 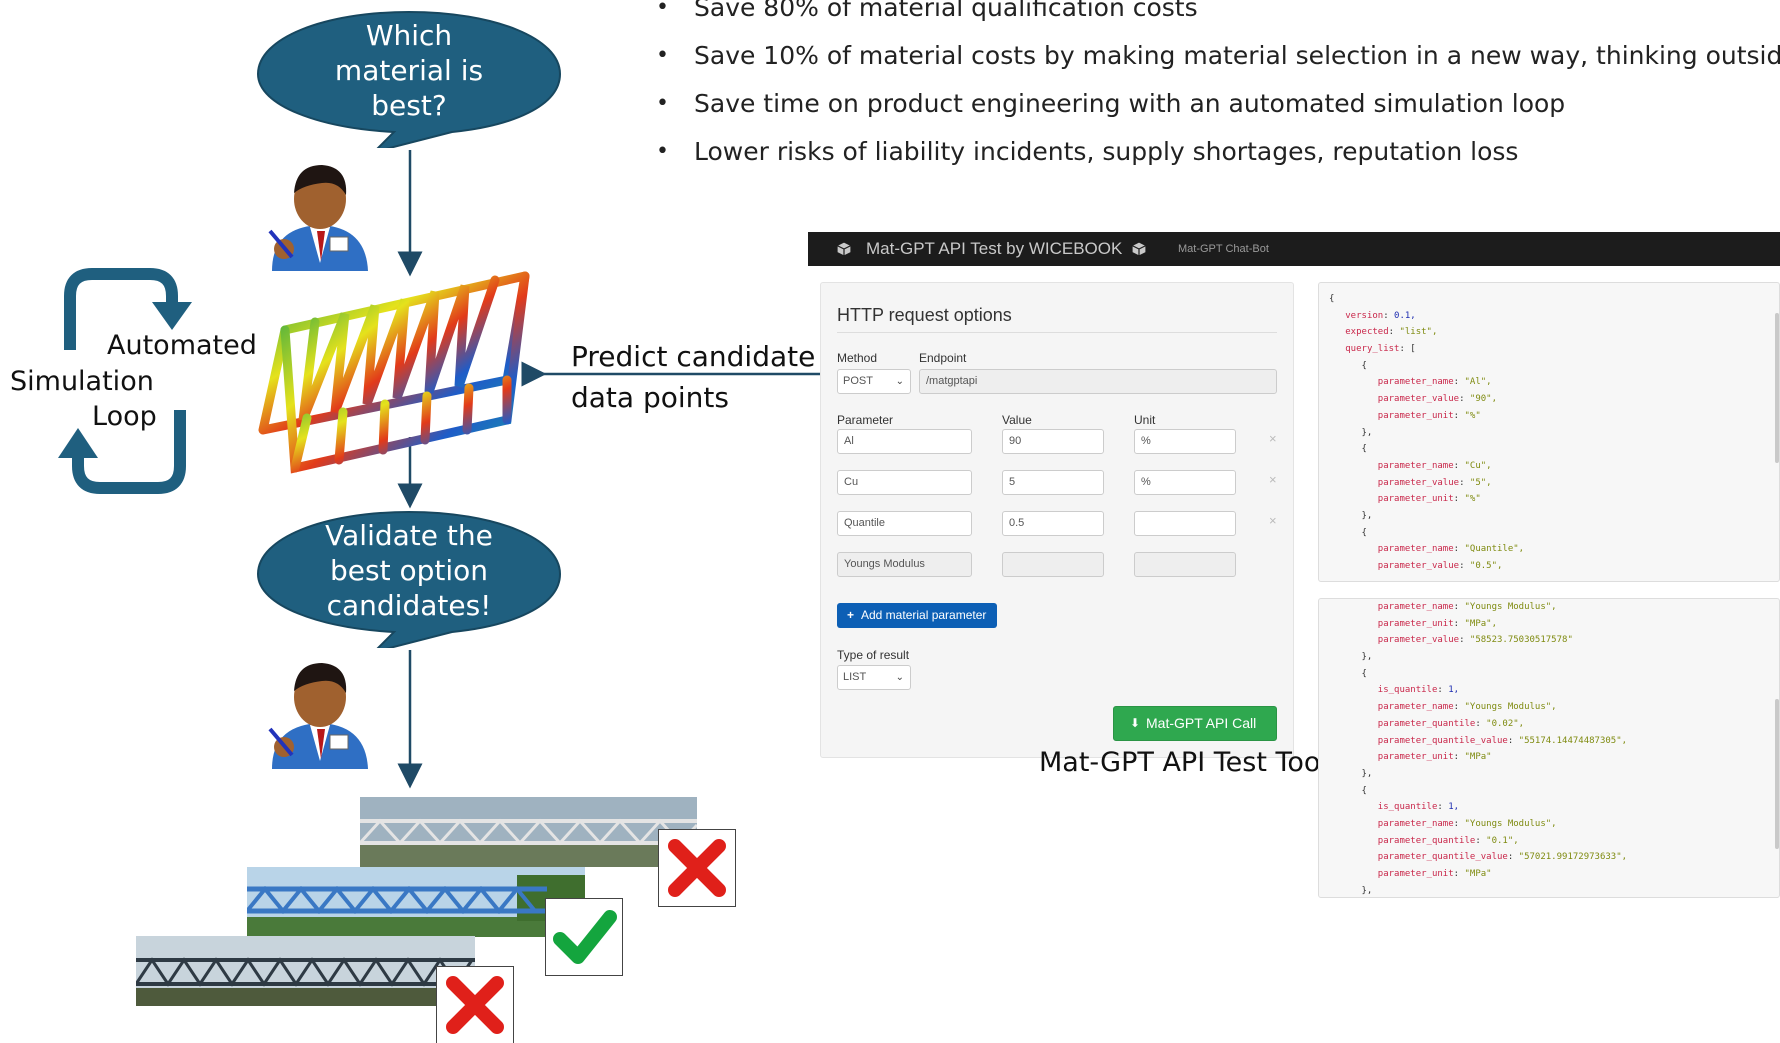 What do you see at coordinates (394, 372) in the screenshot?
I see `truss-simulation-image` at bounding box center [394, 372].